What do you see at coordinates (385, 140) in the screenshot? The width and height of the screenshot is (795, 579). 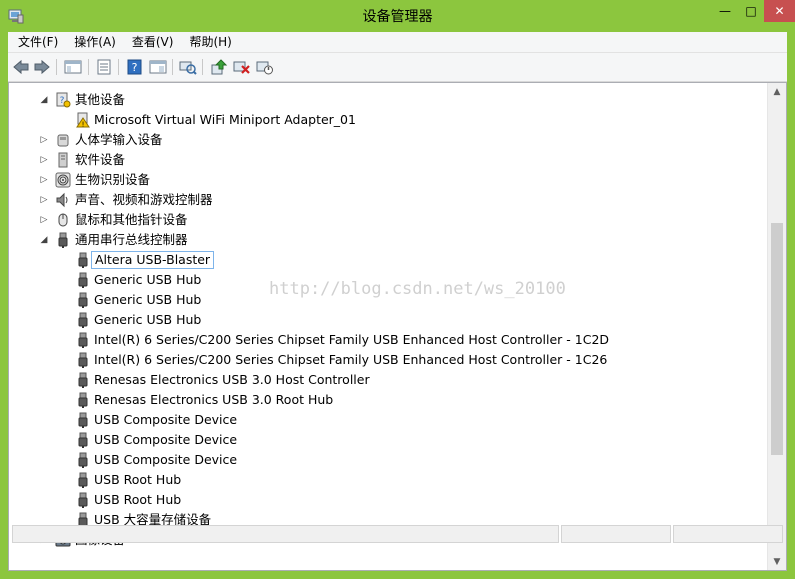 I see `tree-category: ▷ 人体学输入设备` at bounding box center [385, 140].